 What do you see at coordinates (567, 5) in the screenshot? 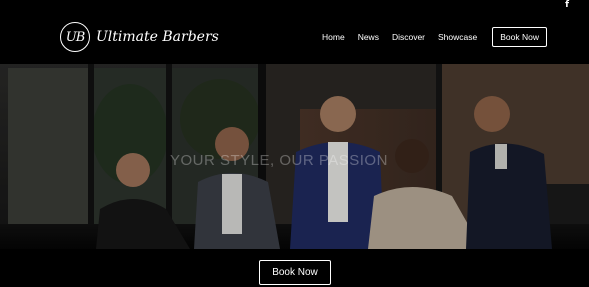
I see `facebook-icon: f` at bounding box center [567, 5].